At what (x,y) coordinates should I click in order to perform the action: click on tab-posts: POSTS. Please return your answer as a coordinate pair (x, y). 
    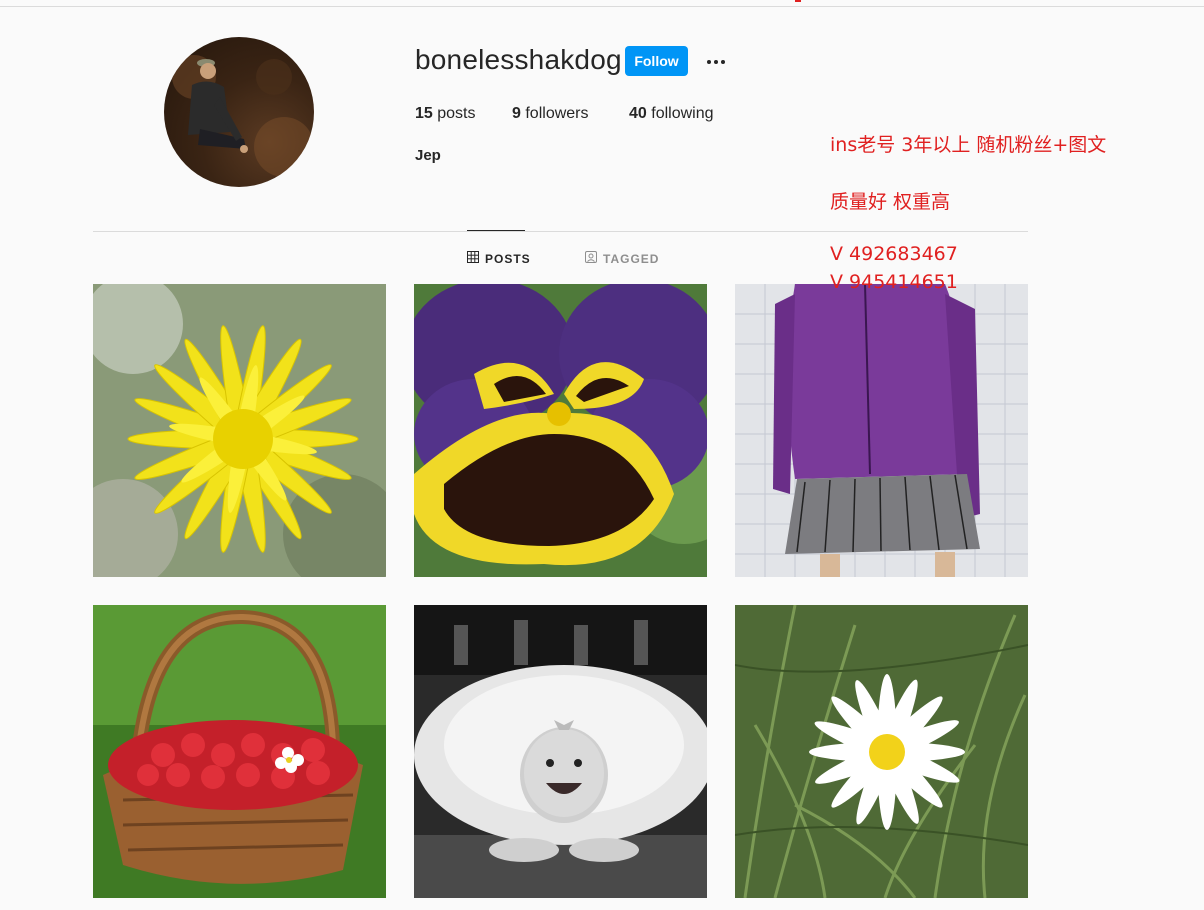
    Looking at the image, I should click on (499, 258).